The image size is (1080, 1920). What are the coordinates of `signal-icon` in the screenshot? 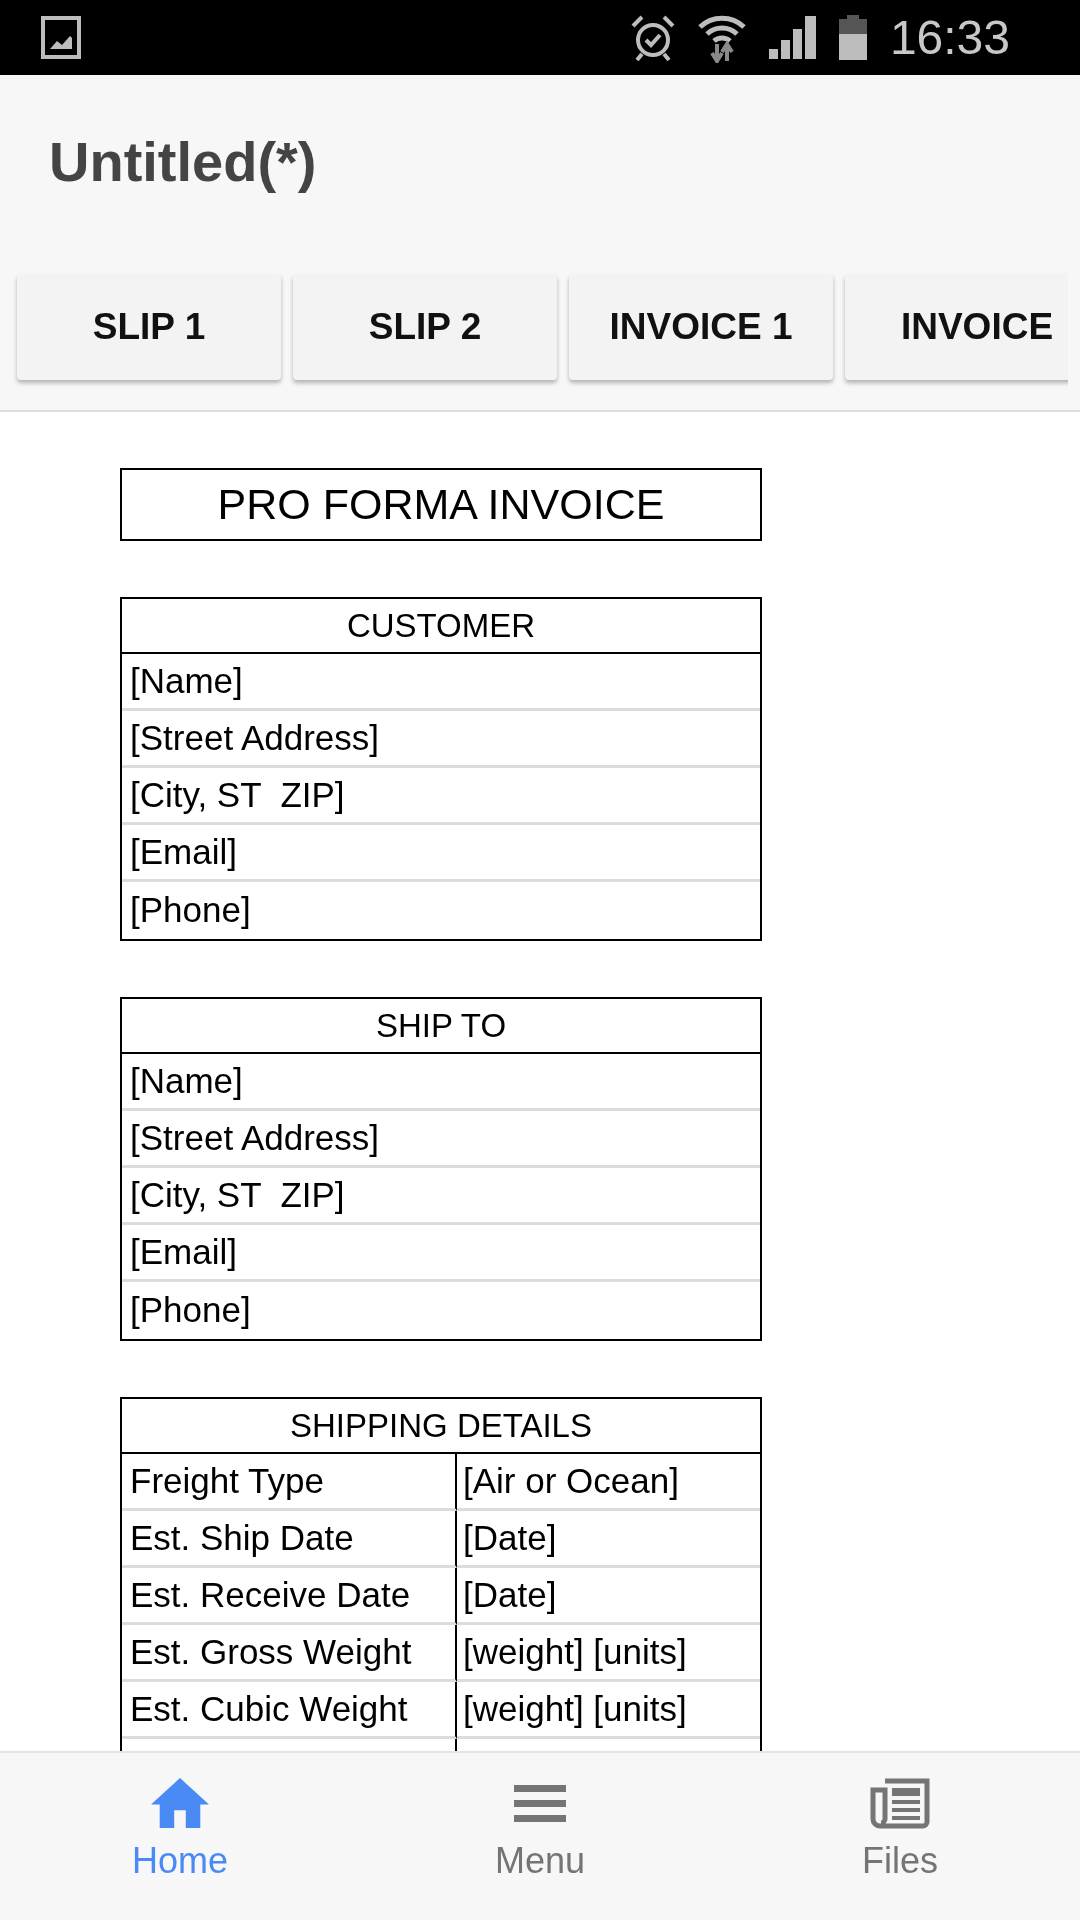 It's located at (792, 37).